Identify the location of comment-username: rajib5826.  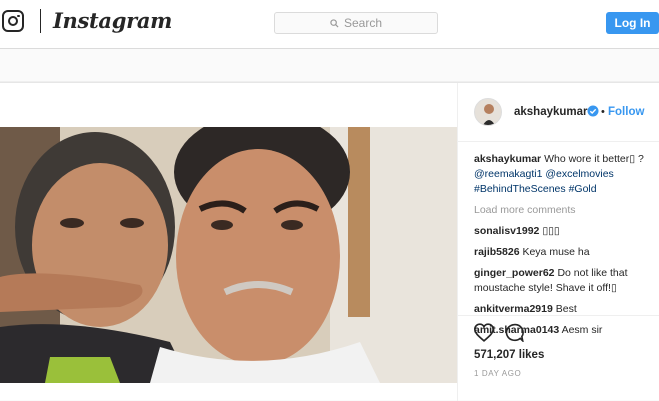
(497, 252).